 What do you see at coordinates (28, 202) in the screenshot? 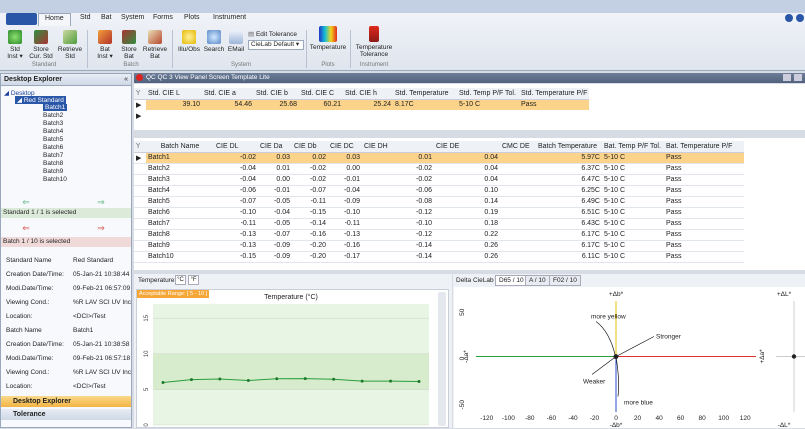
I see `prev-standard-button: ⇐` at bounding box center [28, 202].